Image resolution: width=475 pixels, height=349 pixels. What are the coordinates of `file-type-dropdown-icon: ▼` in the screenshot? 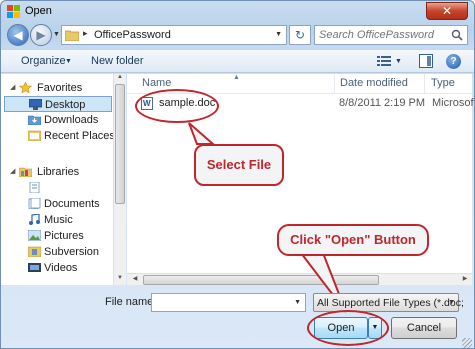 It's located at (451, 302).